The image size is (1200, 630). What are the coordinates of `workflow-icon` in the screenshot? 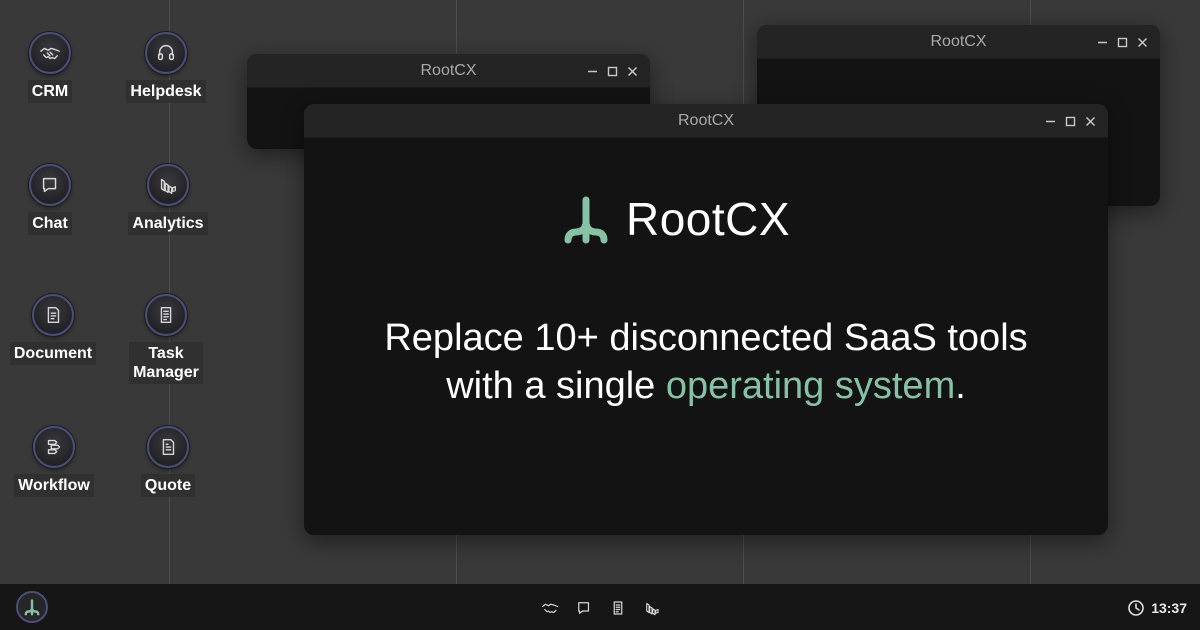 It's located at (54, 447).